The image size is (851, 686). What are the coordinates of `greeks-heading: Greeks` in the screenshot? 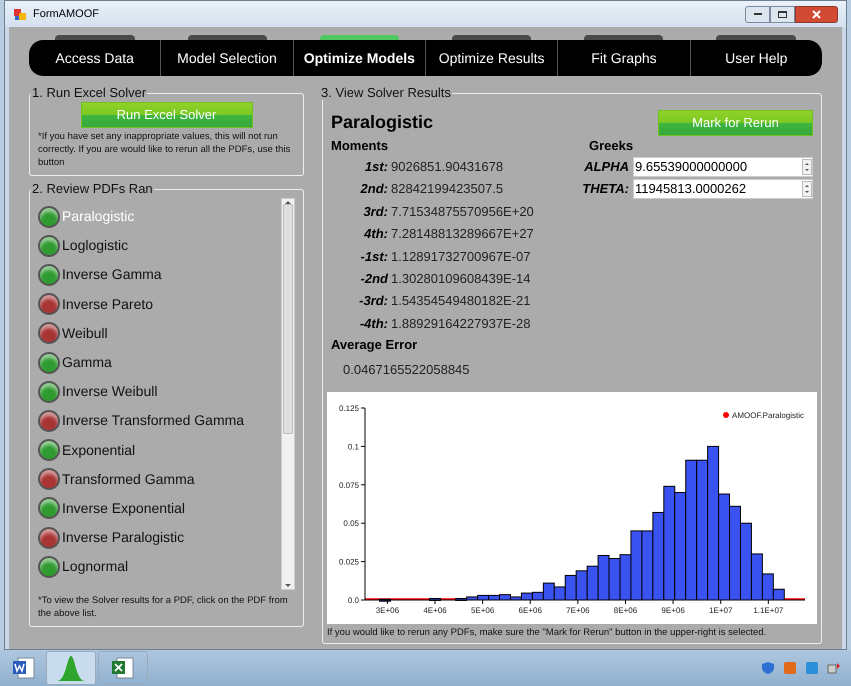 It's located at (611, 146).